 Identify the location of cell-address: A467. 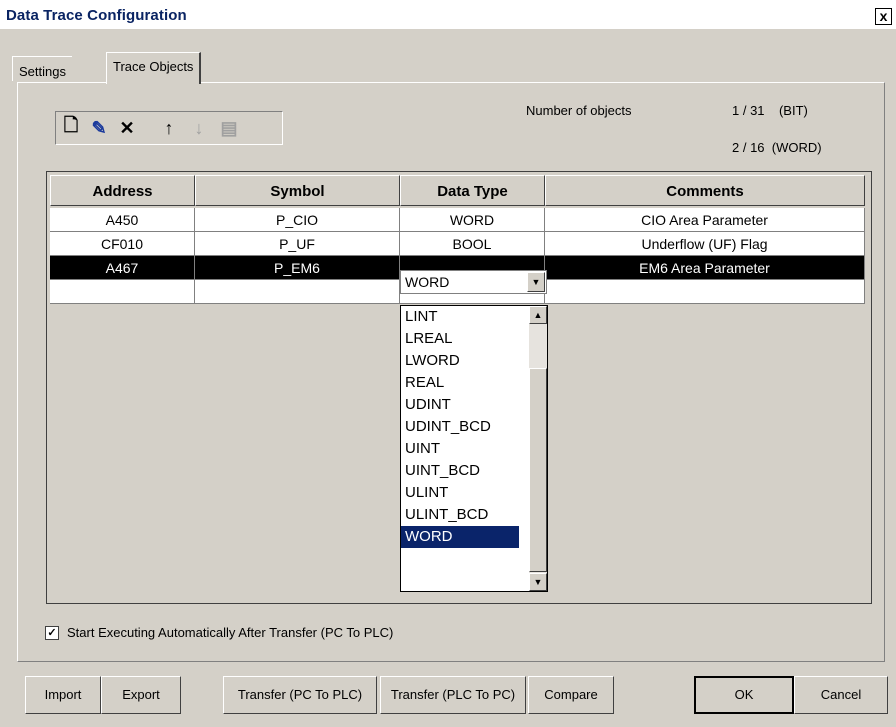
(122, 268).